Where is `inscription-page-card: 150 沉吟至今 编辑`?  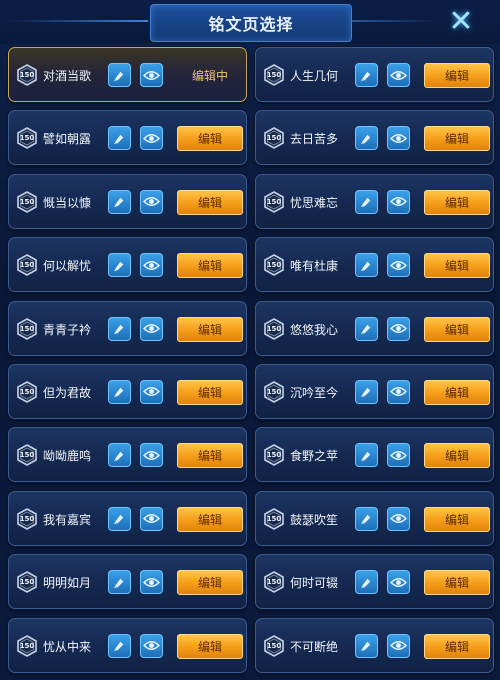 inscription-page-card: 150 沉吟至今 编辑 is located at coordinates (374, 391).